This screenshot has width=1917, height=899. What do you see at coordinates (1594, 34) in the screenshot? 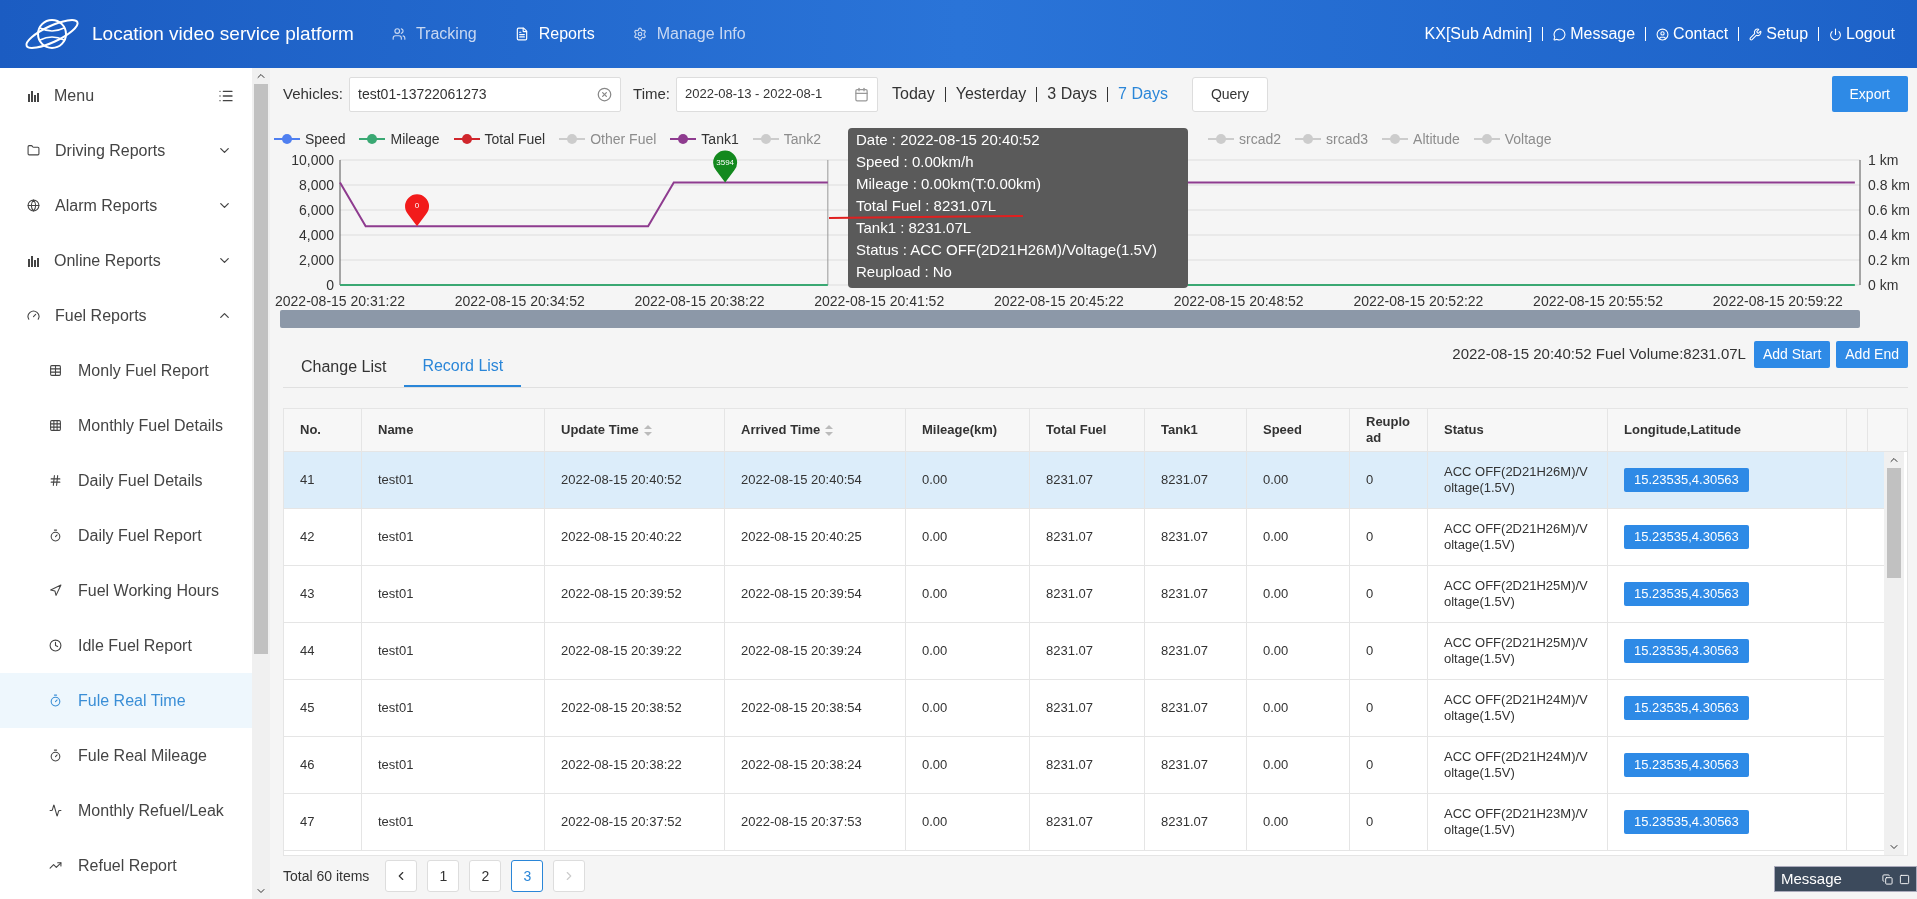
I see `header-link: Message` at bounding box center [1594, 34].